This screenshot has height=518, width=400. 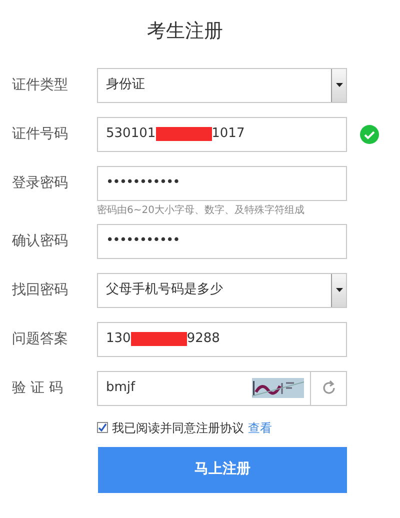 I want to click on field-label: 确认密码, so click(x=40, y=241).